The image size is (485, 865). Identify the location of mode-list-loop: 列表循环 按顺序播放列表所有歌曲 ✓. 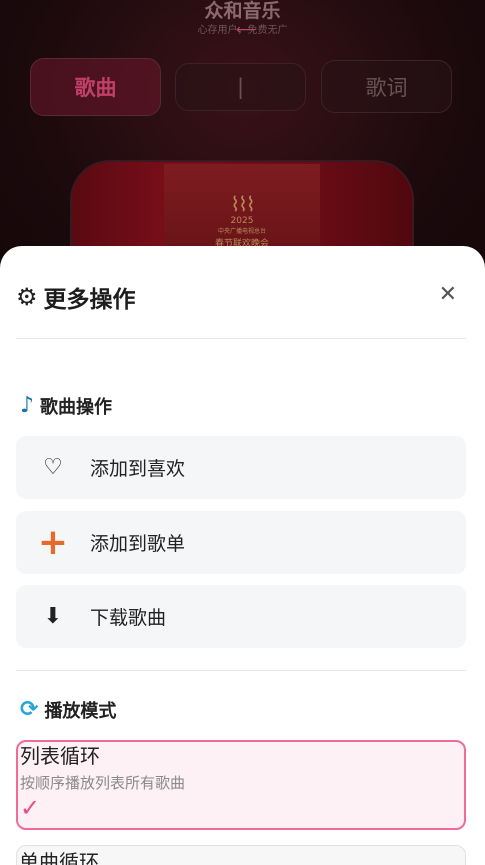
(241, 785).